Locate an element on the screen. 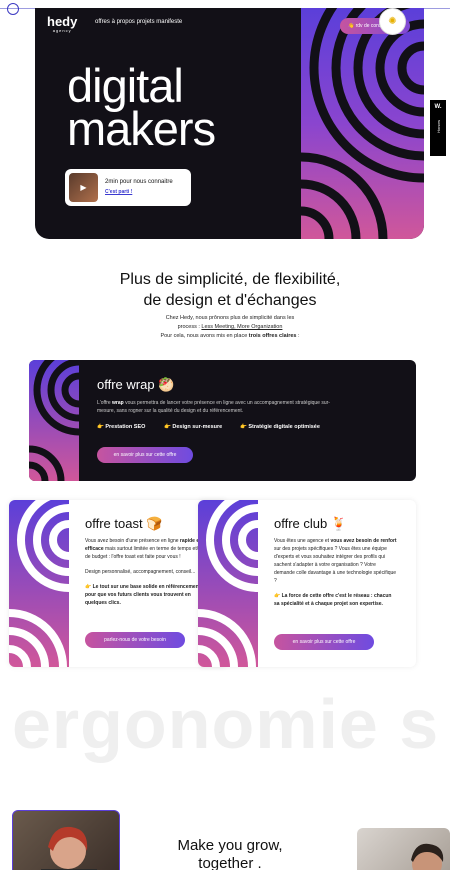  hero-decoration is located at coordinates (362, 123).